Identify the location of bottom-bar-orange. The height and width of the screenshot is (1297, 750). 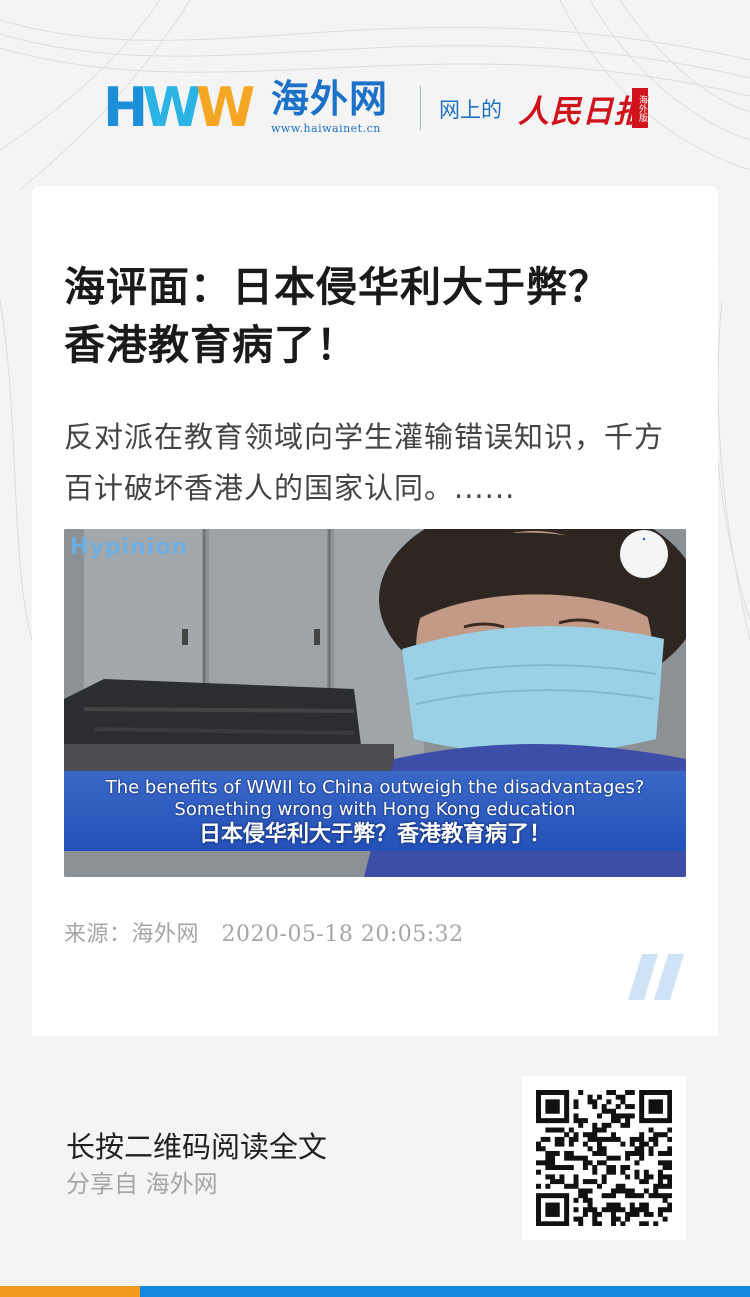
(70, 1291).